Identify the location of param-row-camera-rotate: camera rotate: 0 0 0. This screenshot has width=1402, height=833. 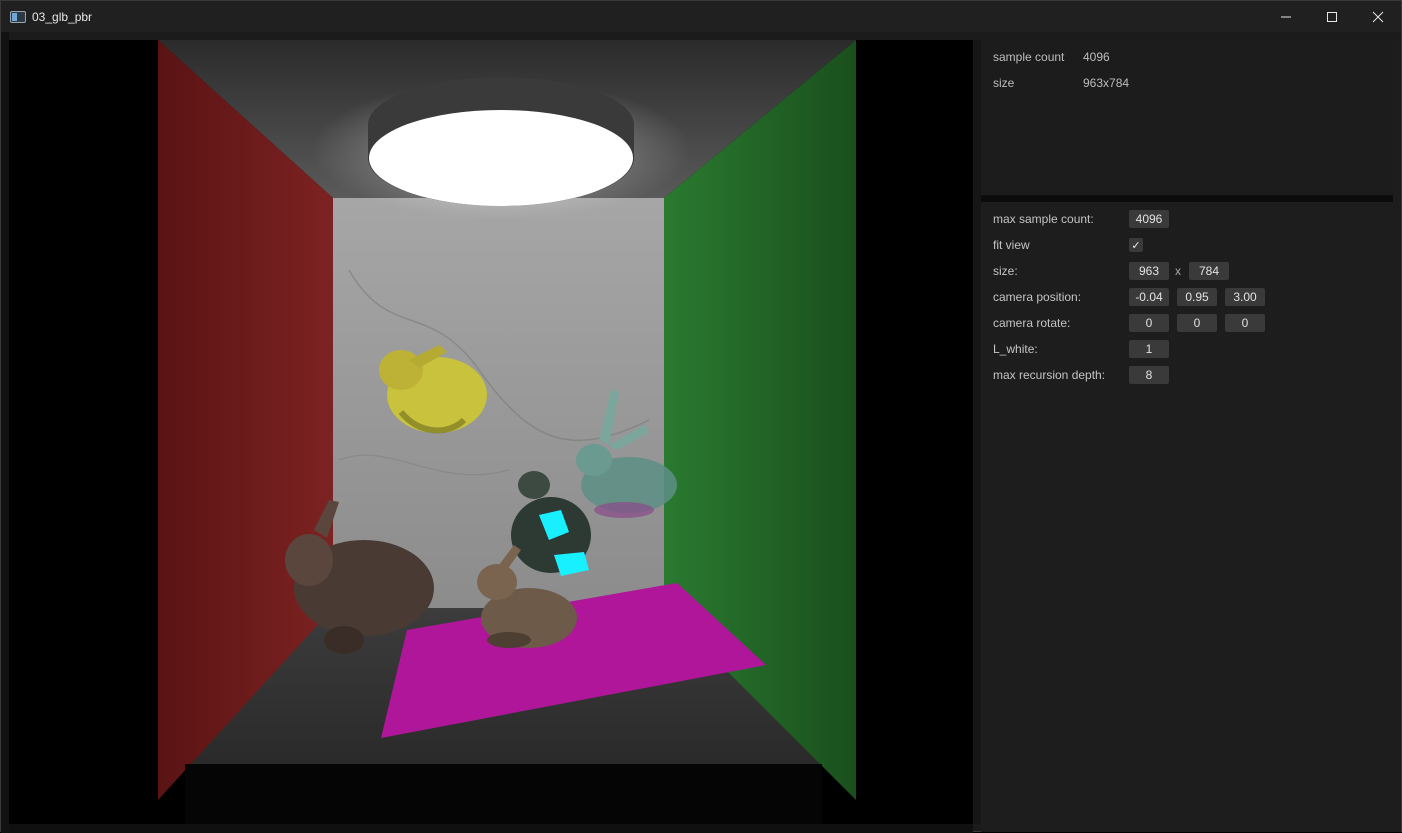
(1133, 323).